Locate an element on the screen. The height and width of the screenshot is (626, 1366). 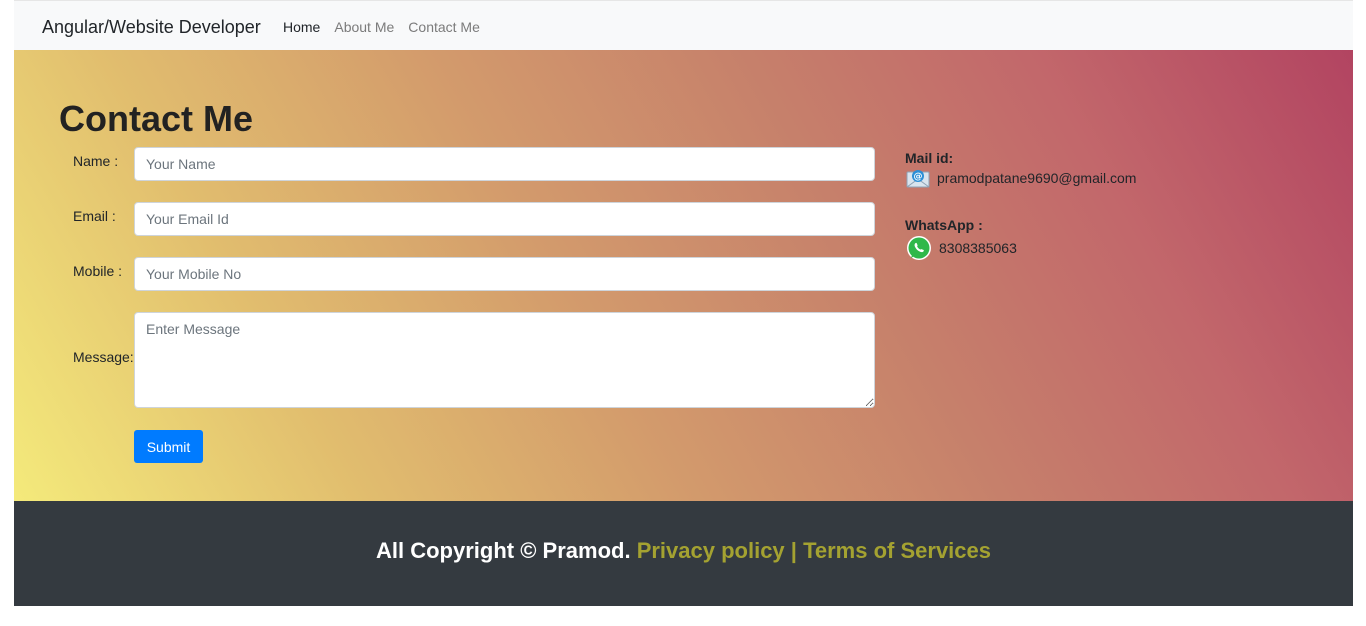
nav-links: Home About Me Contact Me is located at coordinates (381, 27).